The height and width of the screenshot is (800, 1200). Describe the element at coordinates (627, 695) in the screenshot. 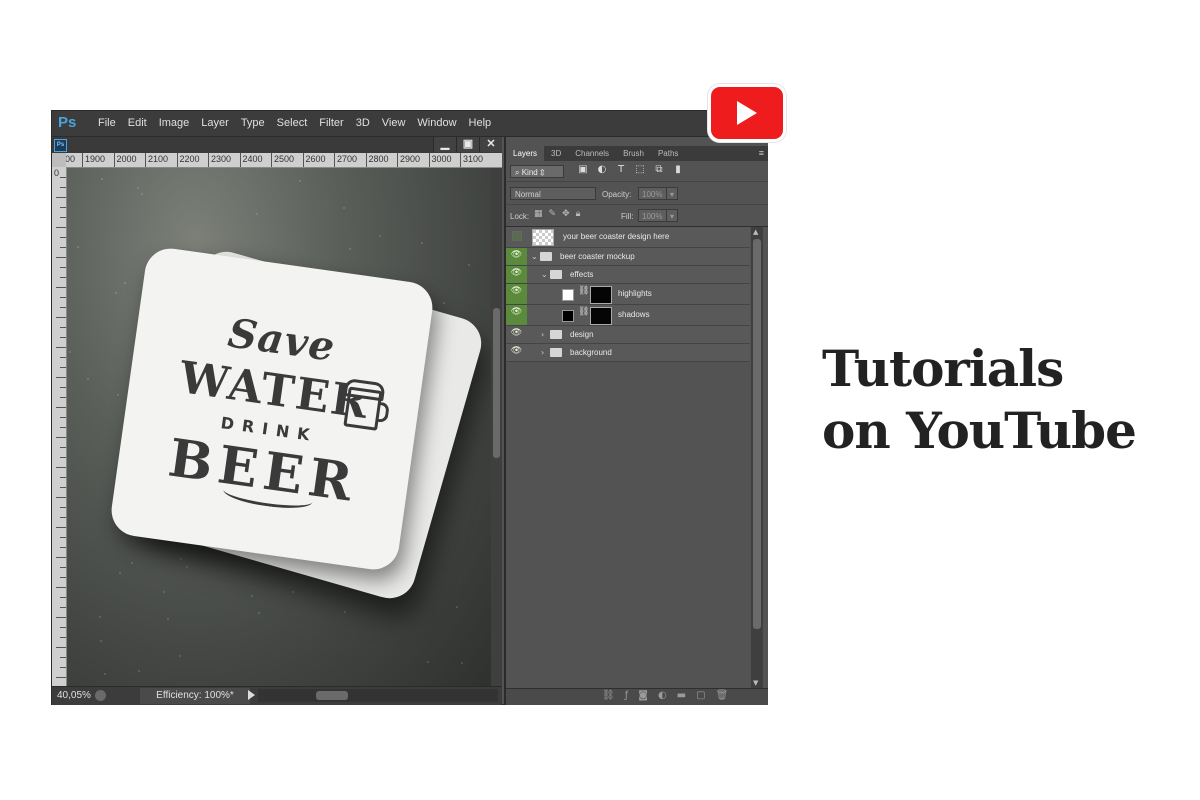

I see `fx-icon: ƒ` at that location.